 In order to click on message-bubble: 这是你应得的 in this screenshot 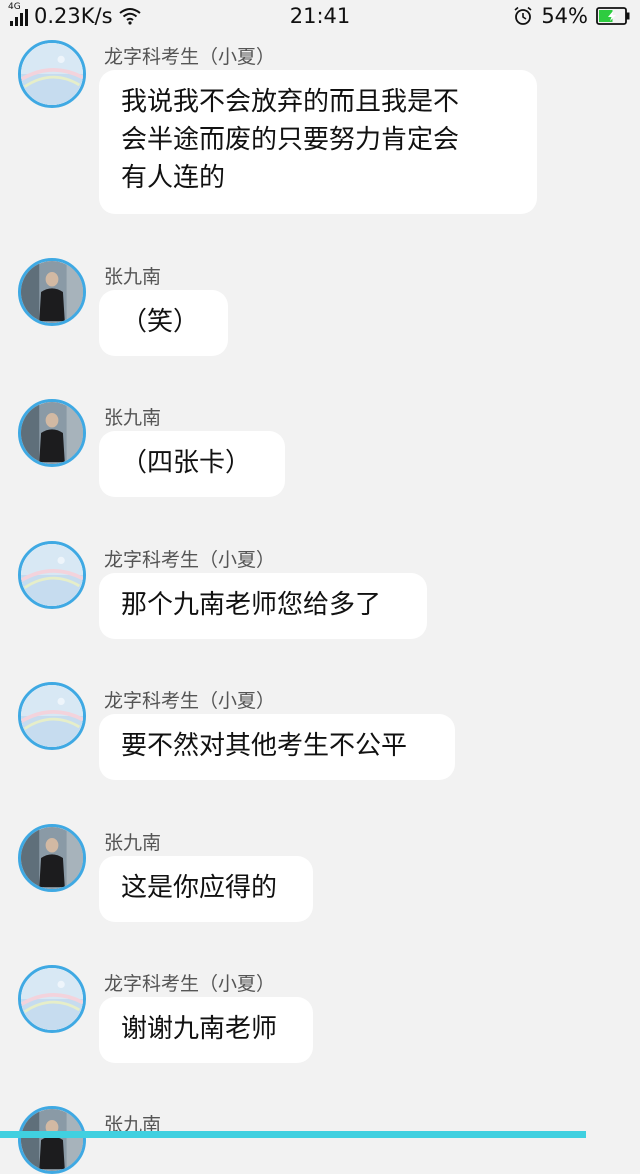, I will do `click(206, 889)`.